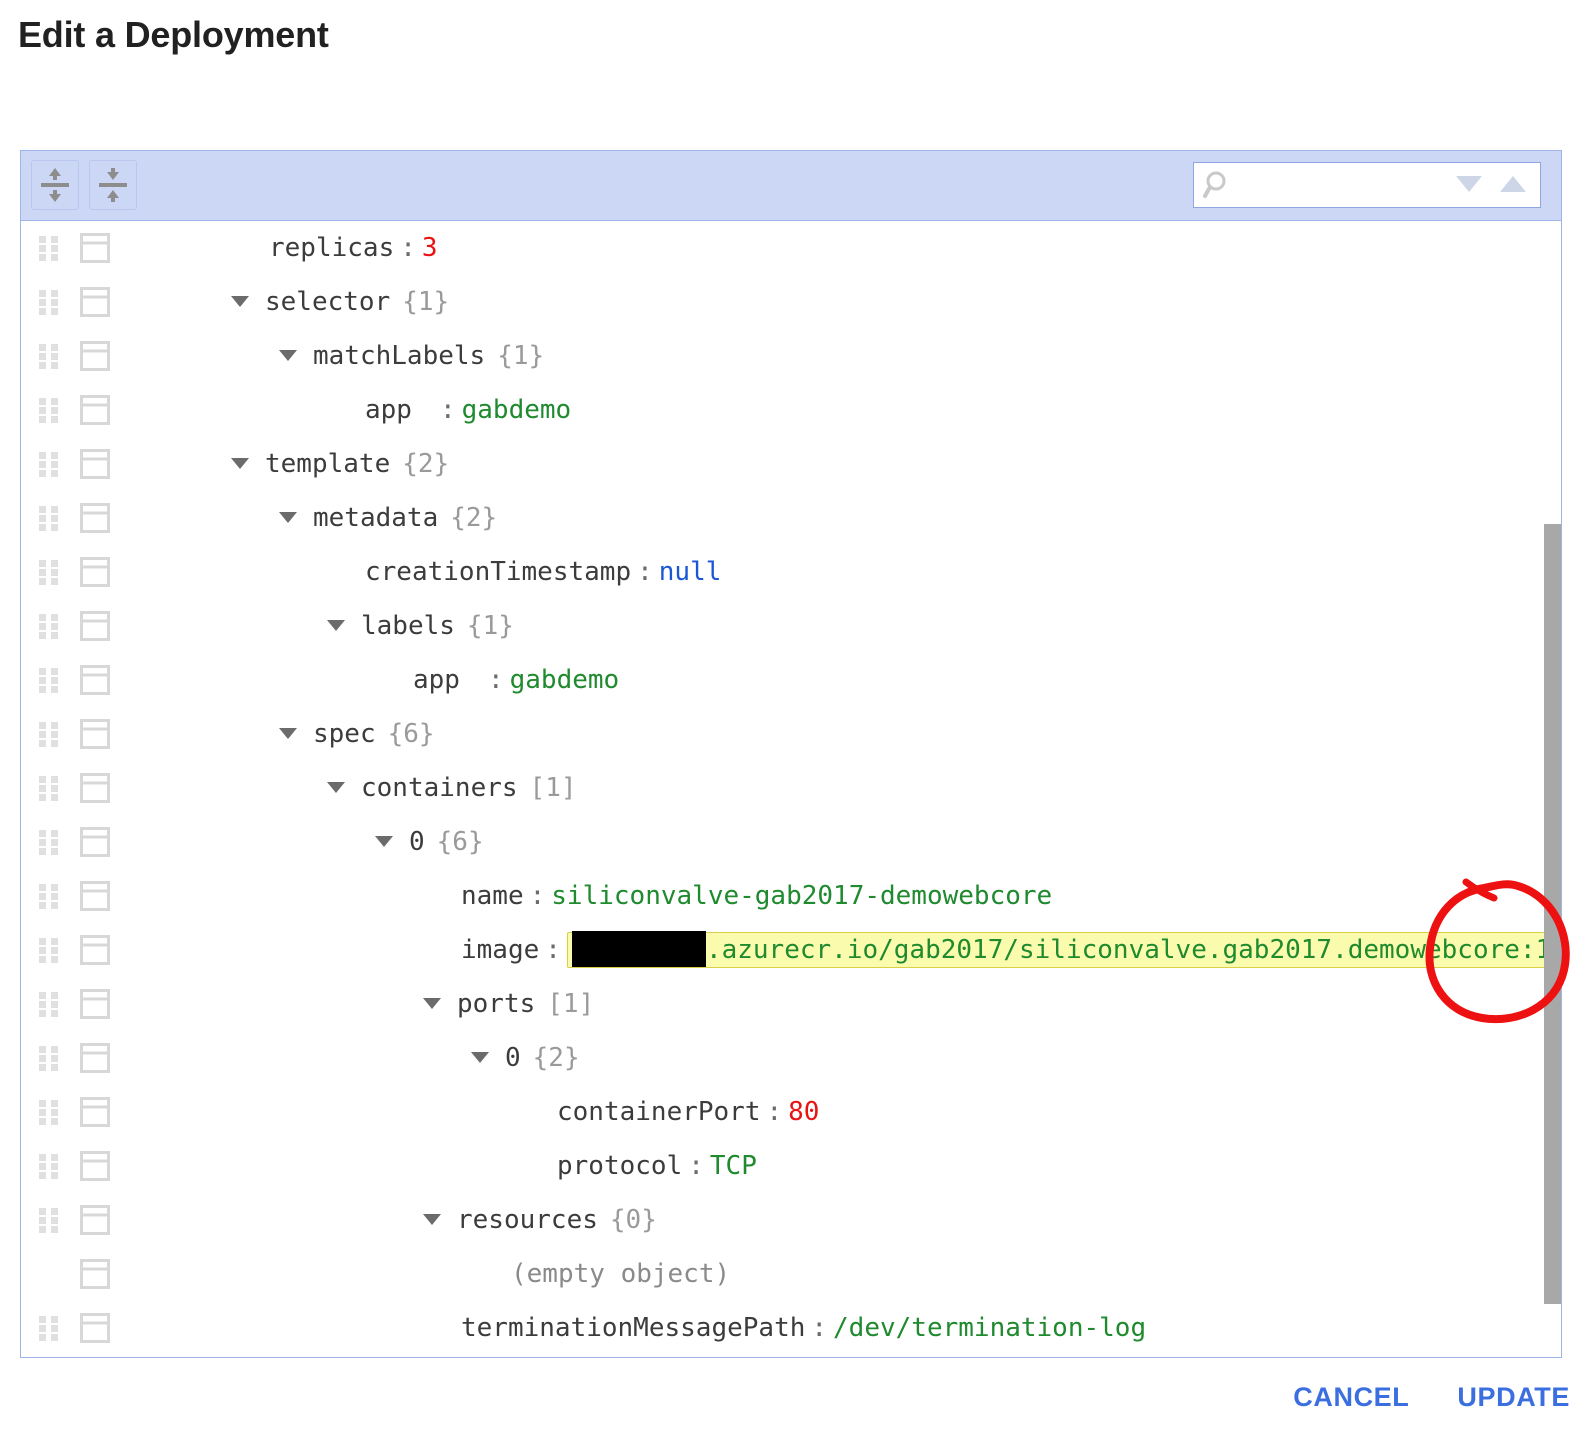 This screenshot has width=1592, height=1454. What do you see at coordinates (113, 185) in the screenshot?
I see `collapse-all-button` at bounding box center [113, 185].